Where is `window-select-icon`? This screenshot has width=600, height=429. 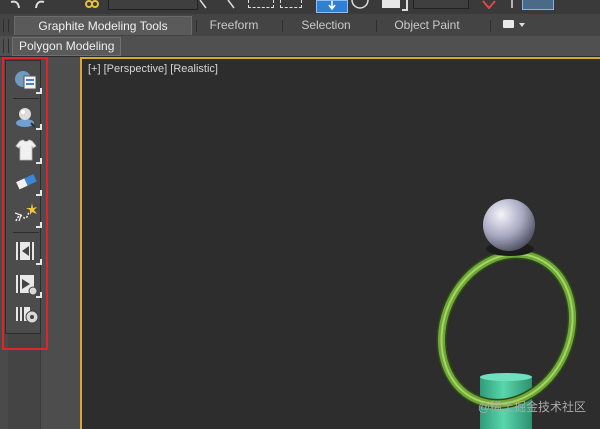 window-select-icon is located at coordinates (291, 4).